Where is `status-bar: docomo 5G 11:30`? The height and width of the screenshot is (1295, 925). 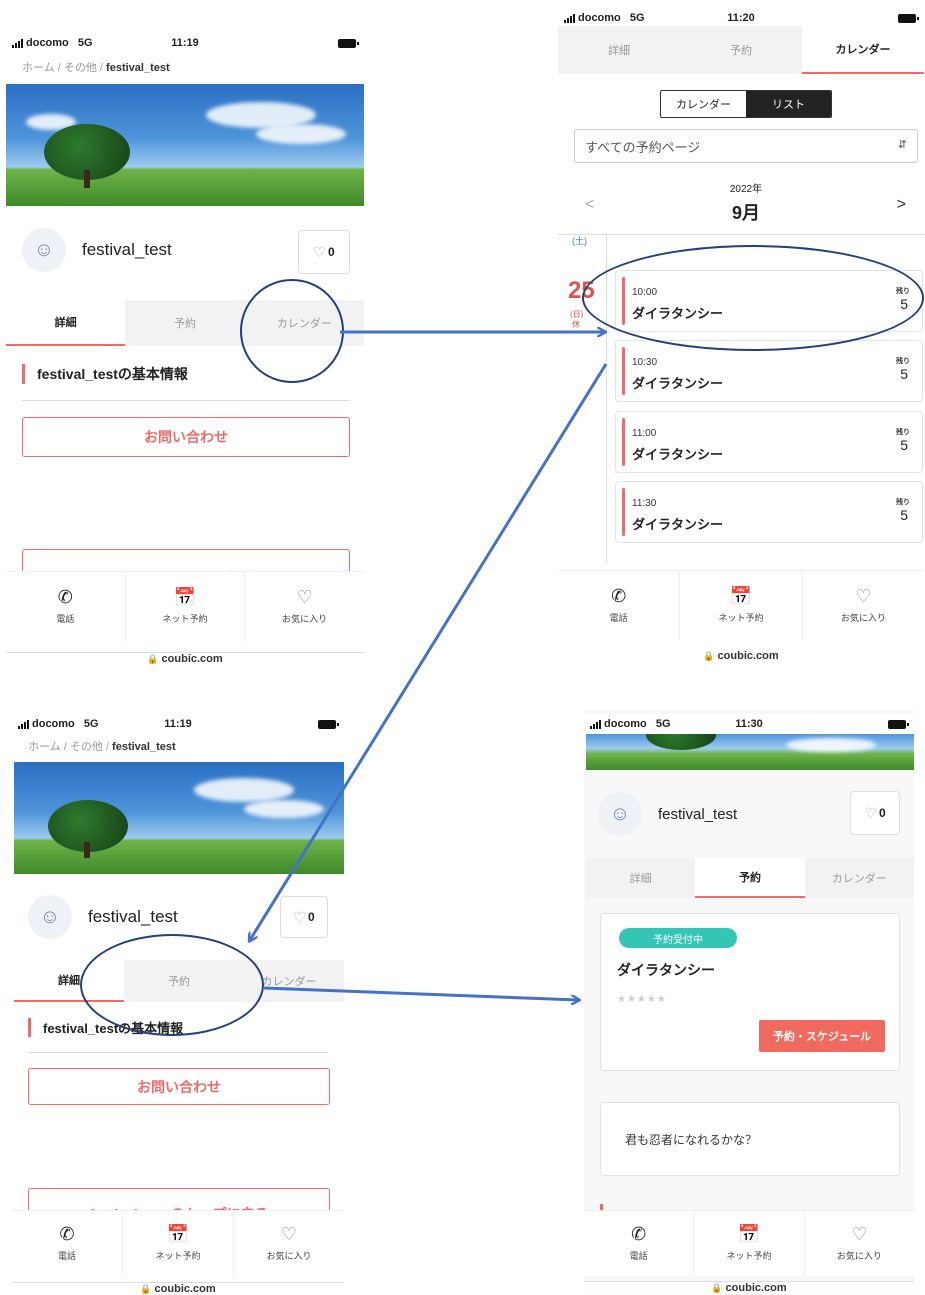 status-bar: docomo 5G 11:30 is located at coordinates (749, 724).